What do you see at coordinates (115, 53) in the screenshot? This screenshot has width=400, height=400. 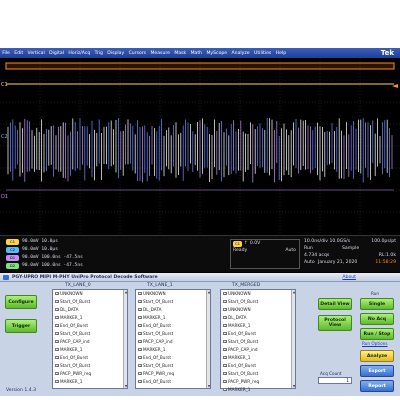 I see `menu-display: Display` at bounding box center [115, 53].